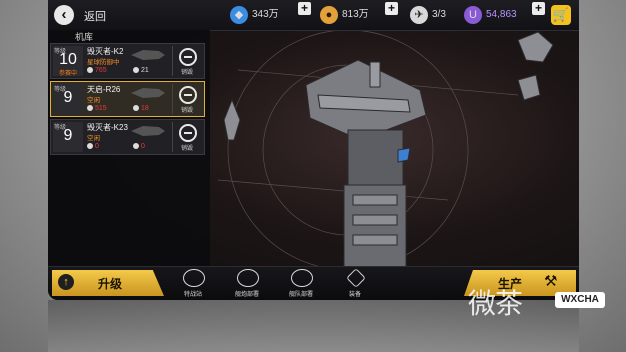  Describe the element at coordinates (127, 99) in the screenshot. I see `ship-card-selected: 等级 9 天启-R26 空闲 515 18 销毁` at that location.